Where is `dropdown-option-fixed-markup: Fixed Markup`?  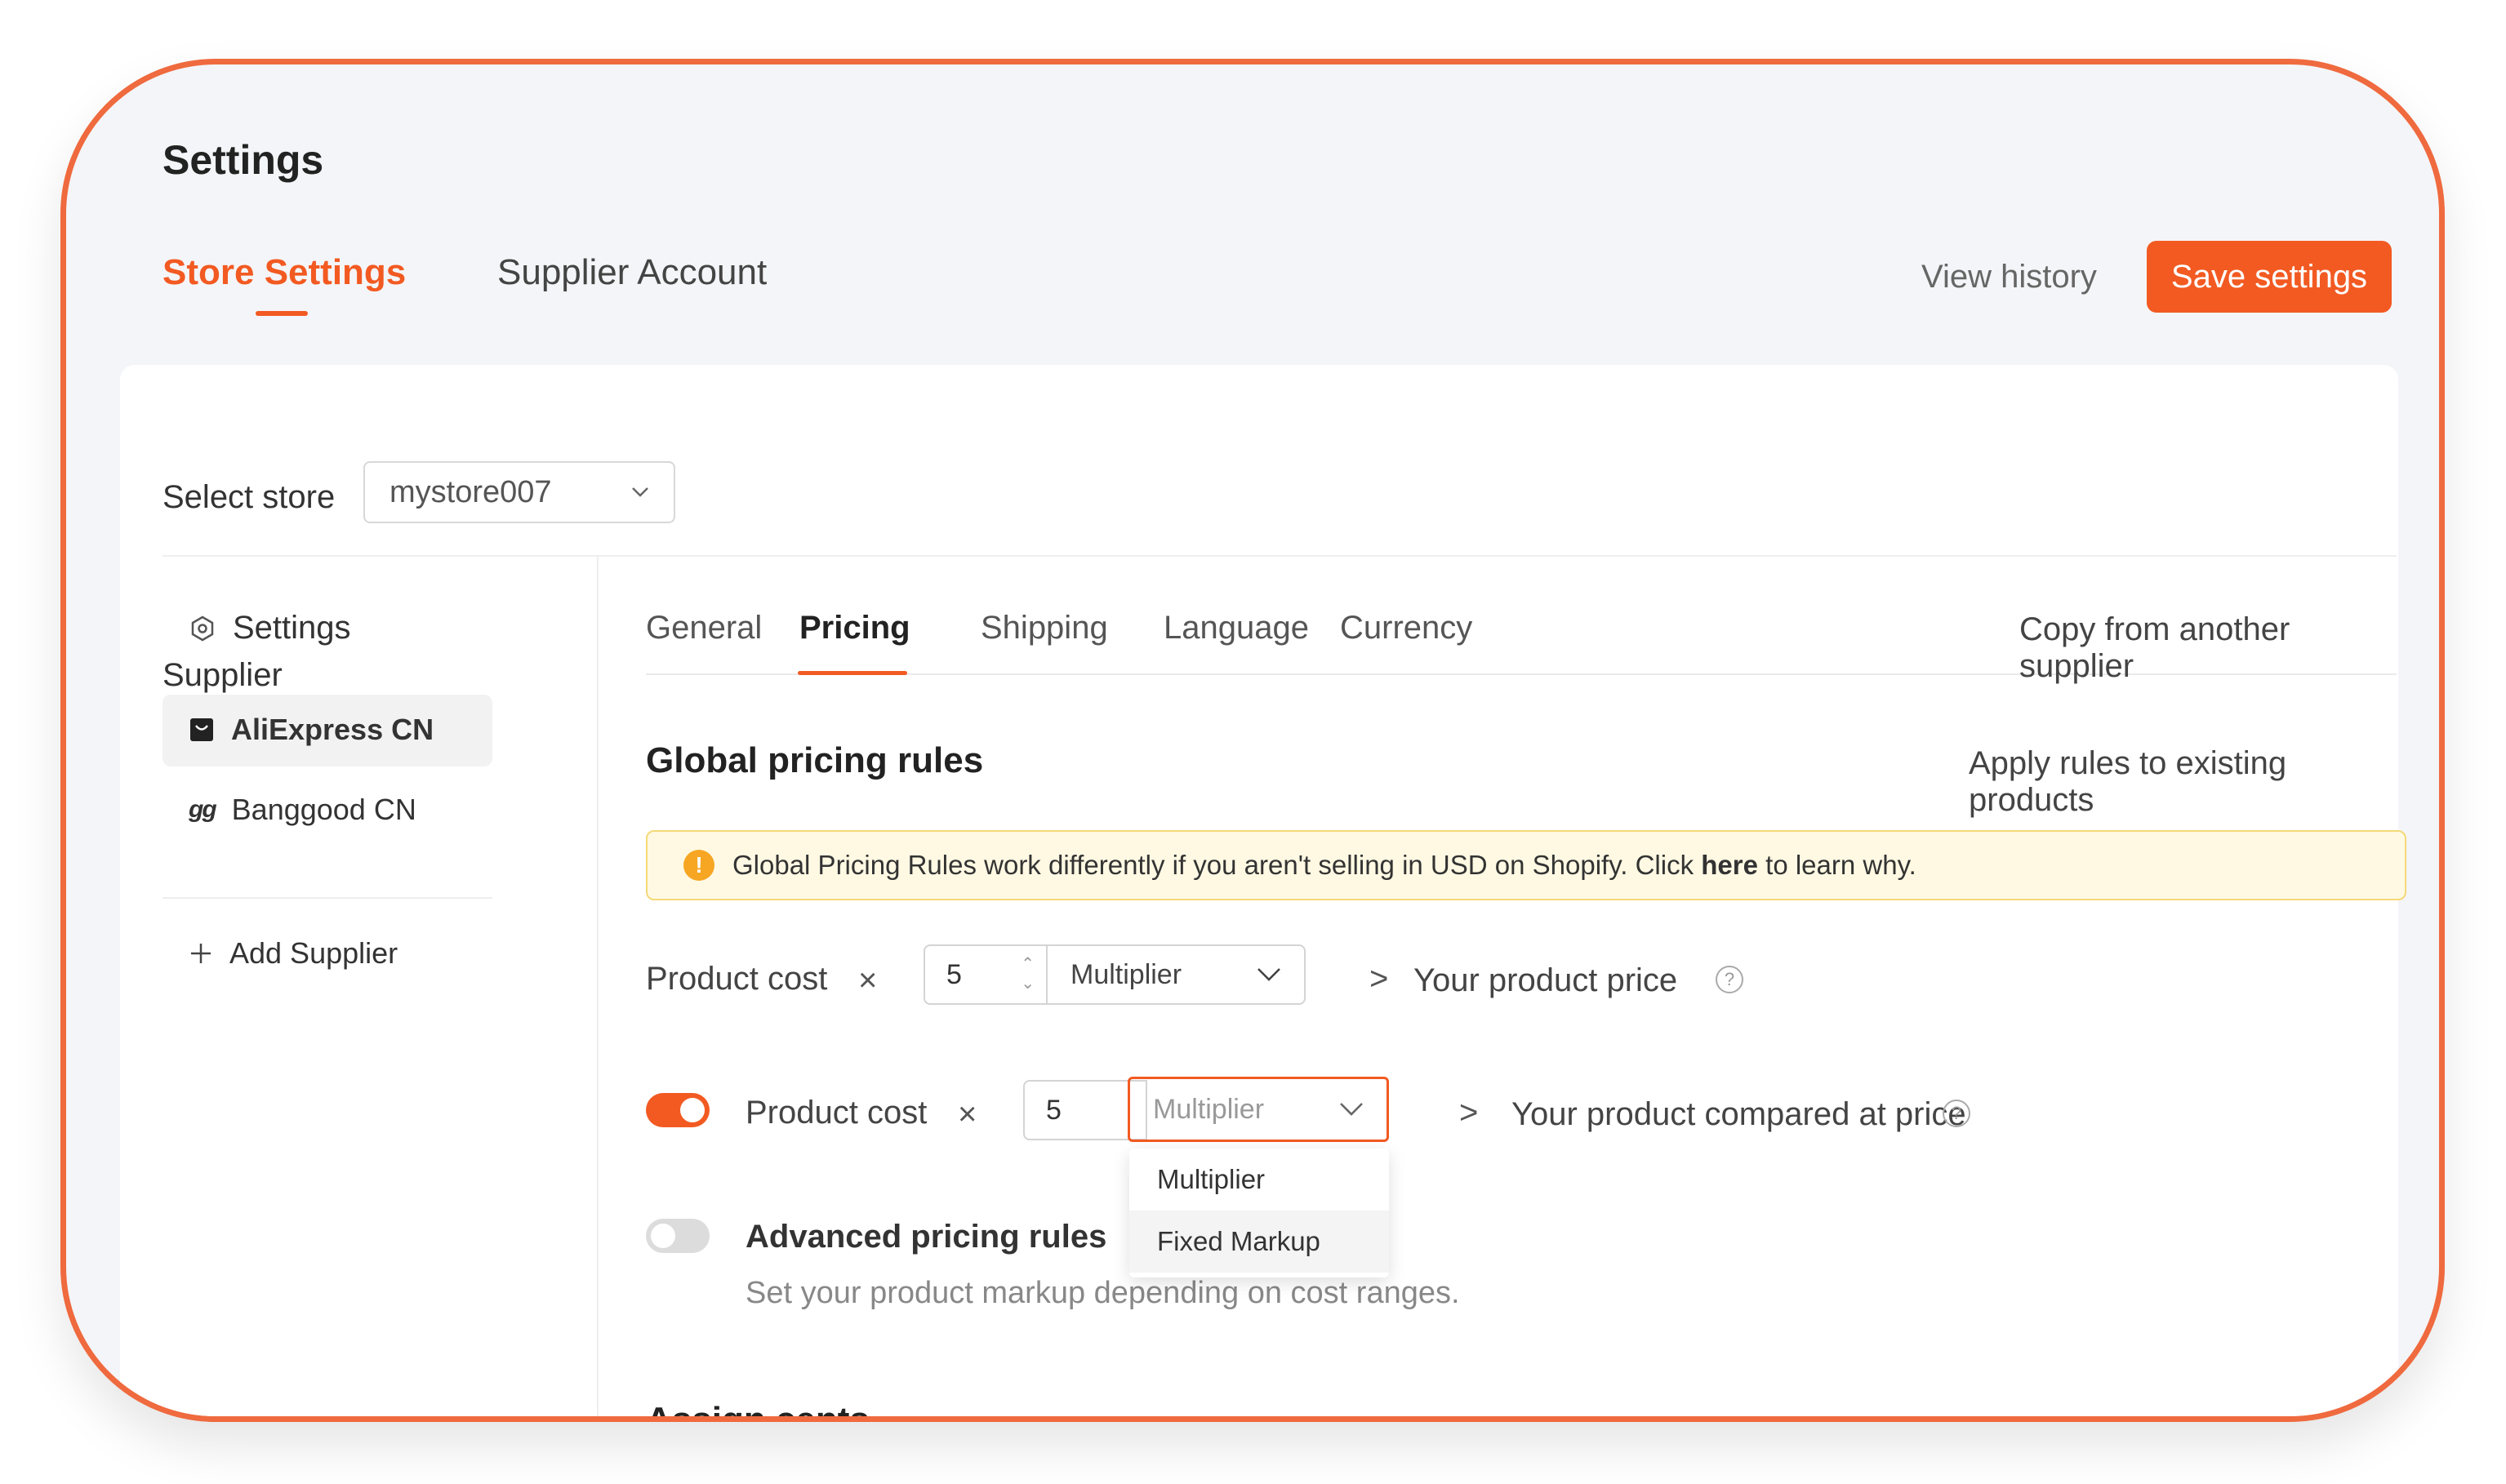 dropdown-option-fixed-markup: Fixed Markup is located at coordinates (1259, 1242).